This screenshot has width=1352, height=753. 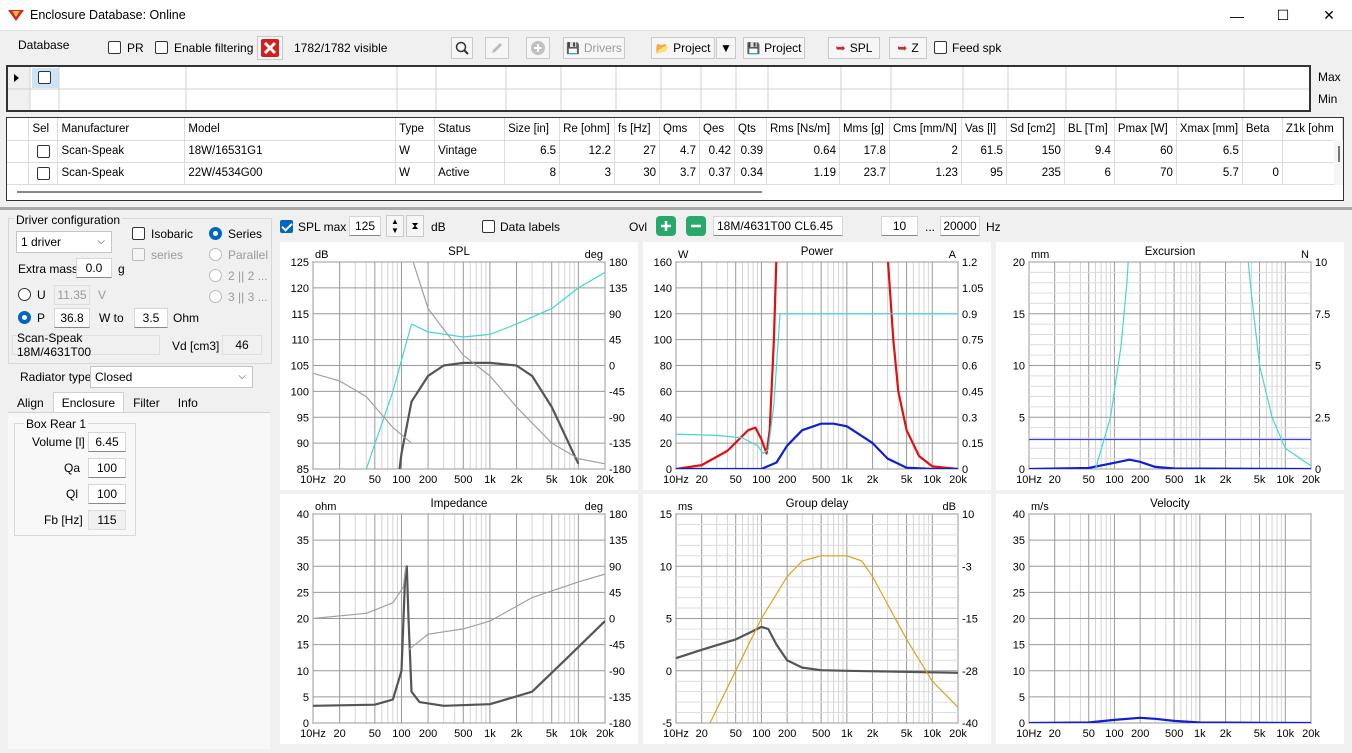 What do you see at coordinates (43, 129) in the screenshot?
I see `column-header: Sel` at bounding box center [43, 129].